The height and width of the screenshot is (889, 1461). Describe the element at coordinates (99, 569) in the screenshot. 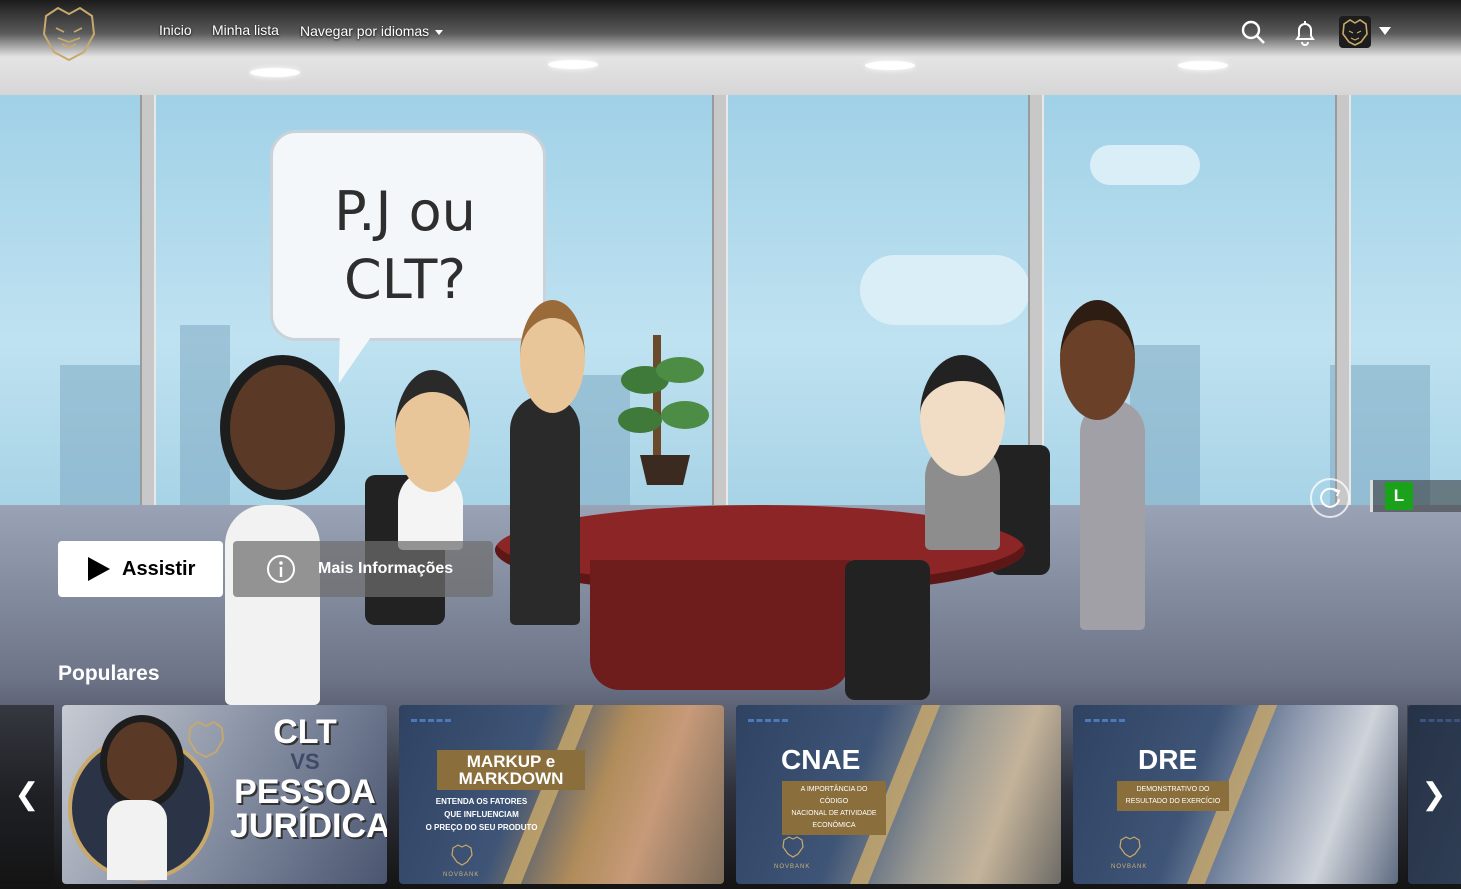

I see `play-icon` at that location.